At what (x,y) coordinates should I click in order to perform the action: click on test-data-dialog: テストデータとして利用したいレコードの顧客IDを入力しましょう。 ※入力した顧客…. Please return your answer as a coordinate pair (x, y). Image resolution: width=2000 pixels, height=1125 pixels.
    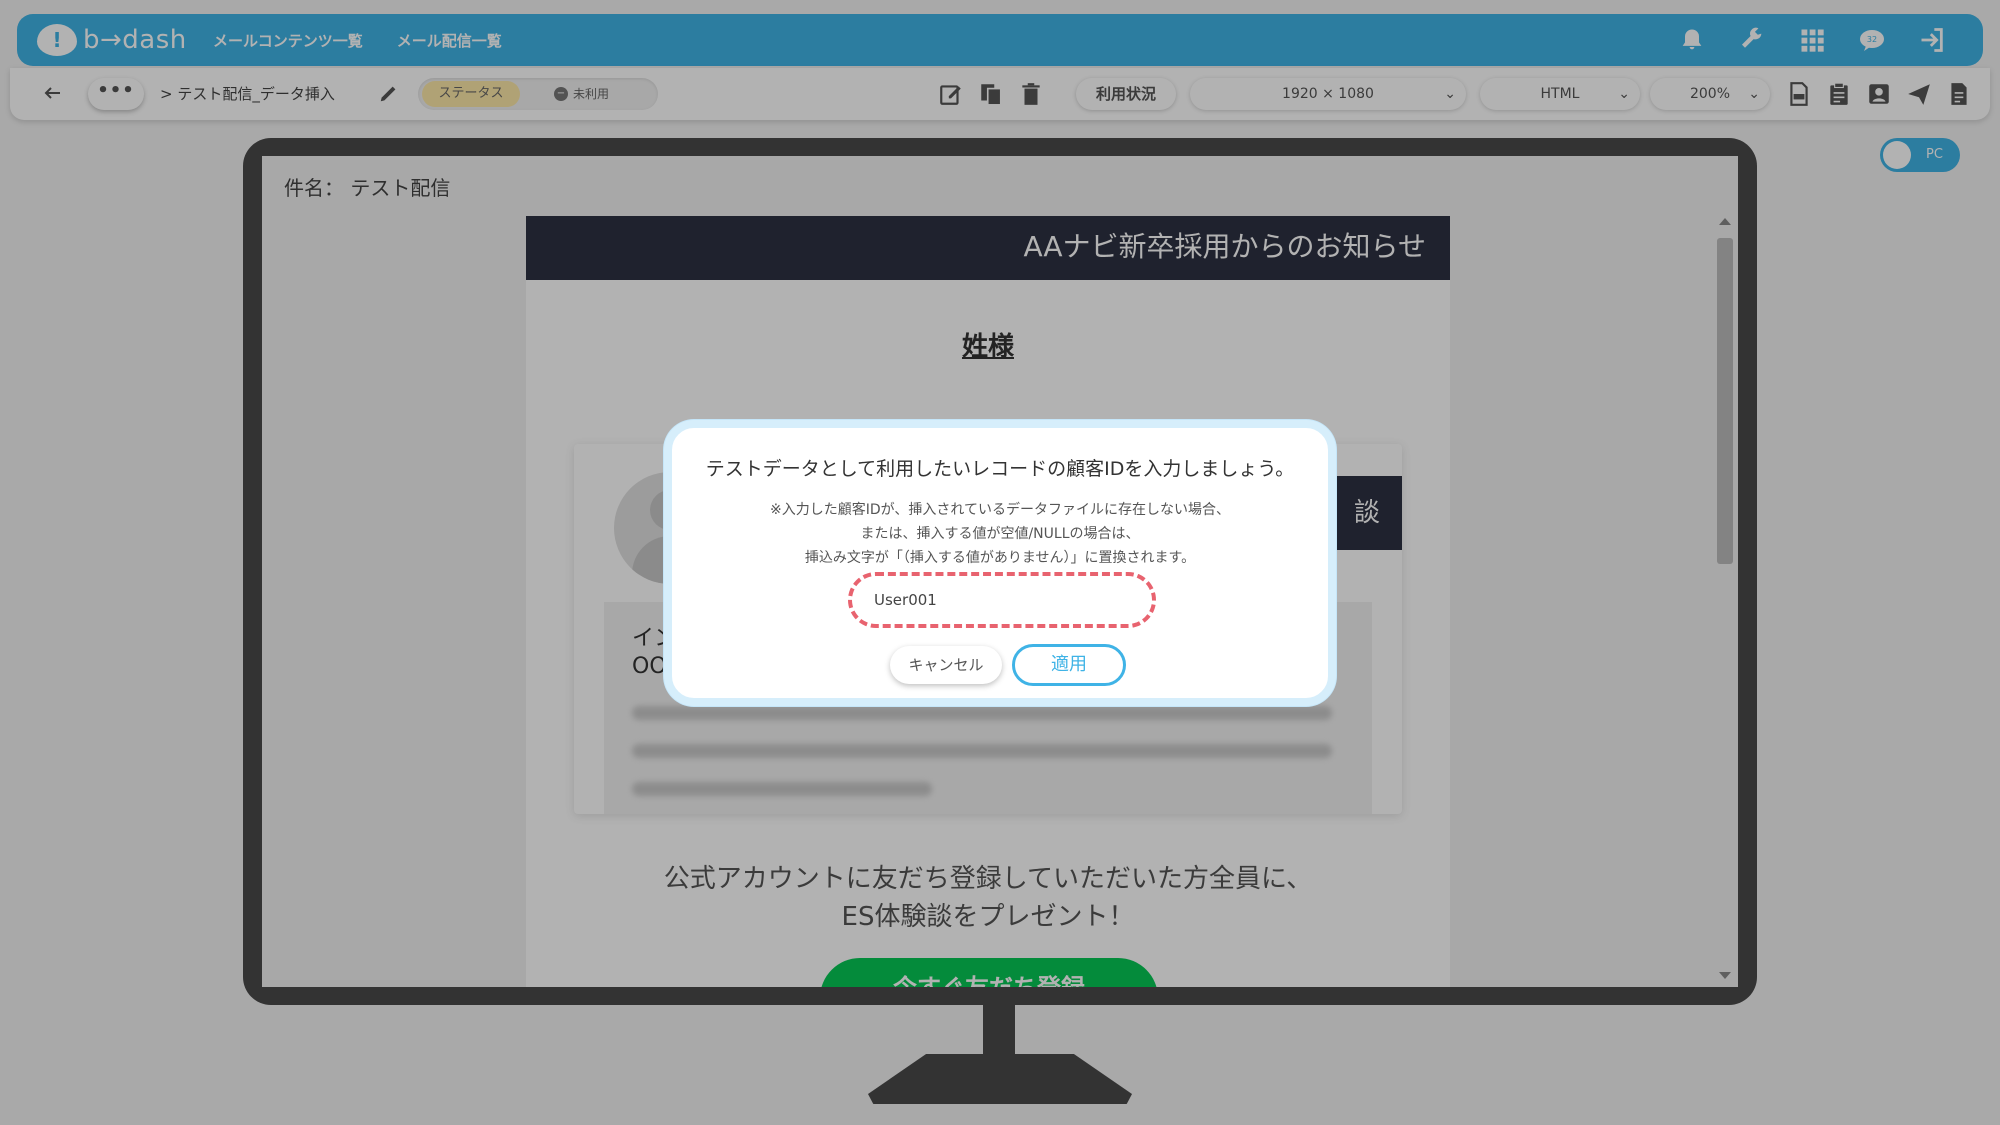
    Looking at the image, I should click on (1000, 563).